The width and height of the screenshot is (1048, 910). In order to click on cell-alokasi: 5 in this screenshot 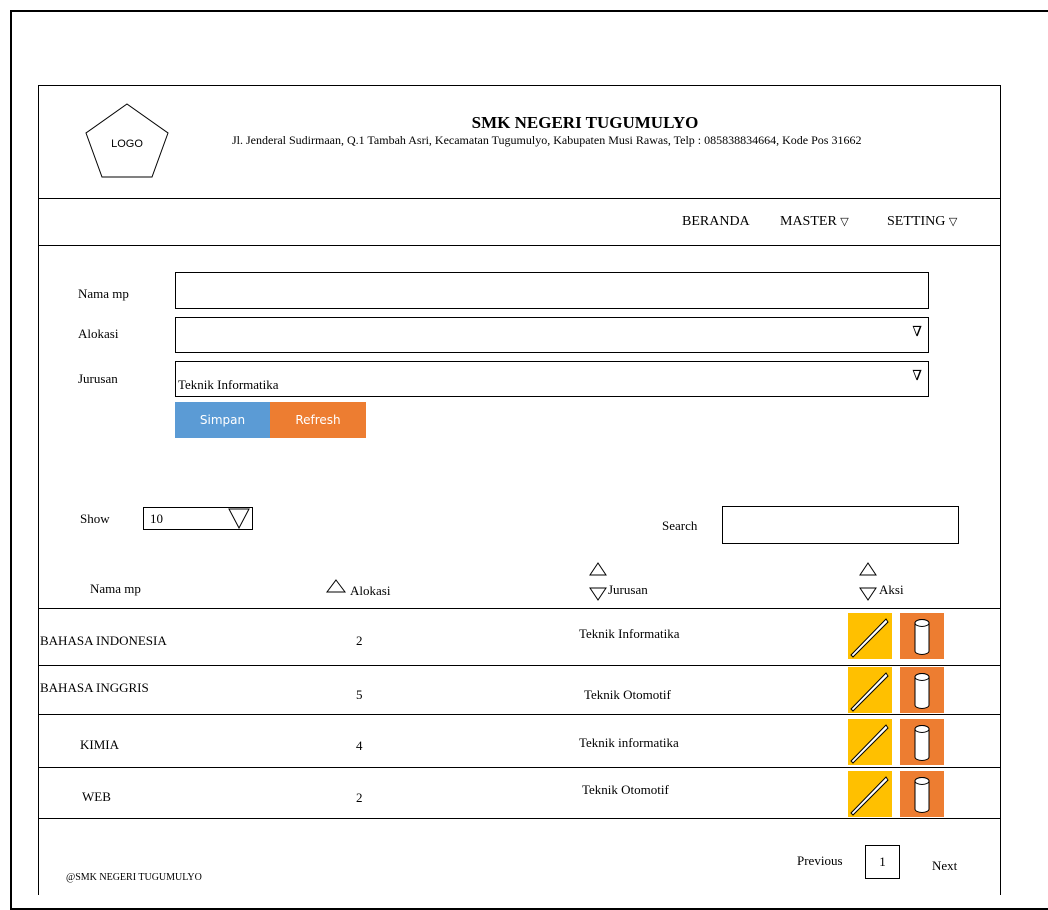, I will do `click(359, 694)`.